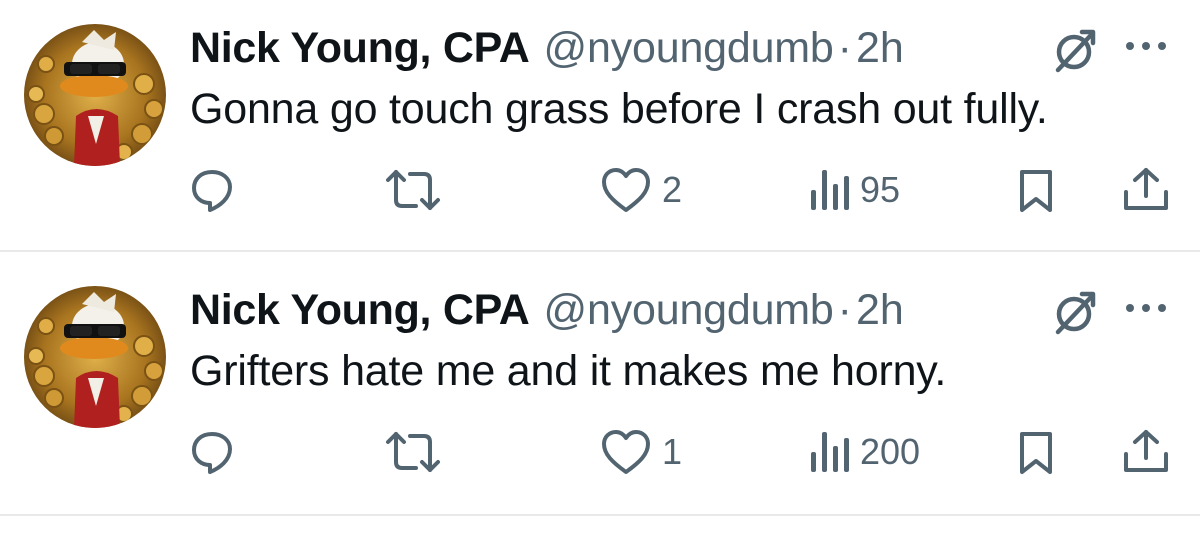  I want to click on view-count: 200, so click(890, 451).